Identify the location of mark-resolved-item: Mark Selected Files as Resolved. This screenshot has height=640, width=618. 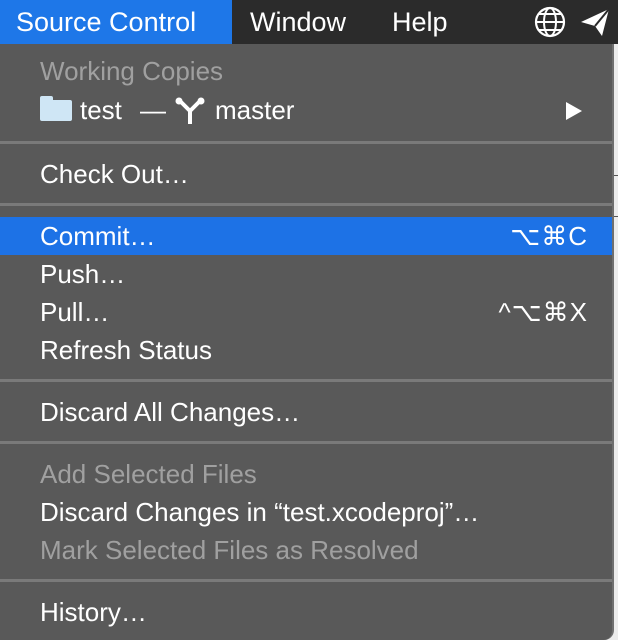
(306, 550).